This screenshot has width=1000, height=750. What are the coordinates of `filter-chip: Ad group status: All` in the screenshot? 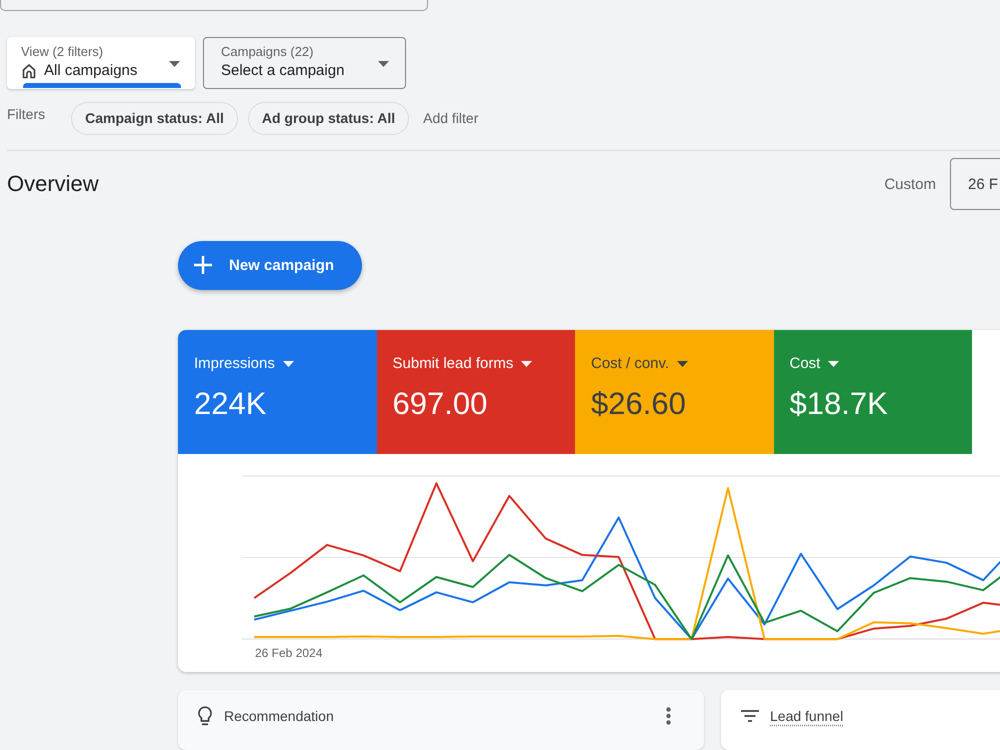 It's located at (329, 118).